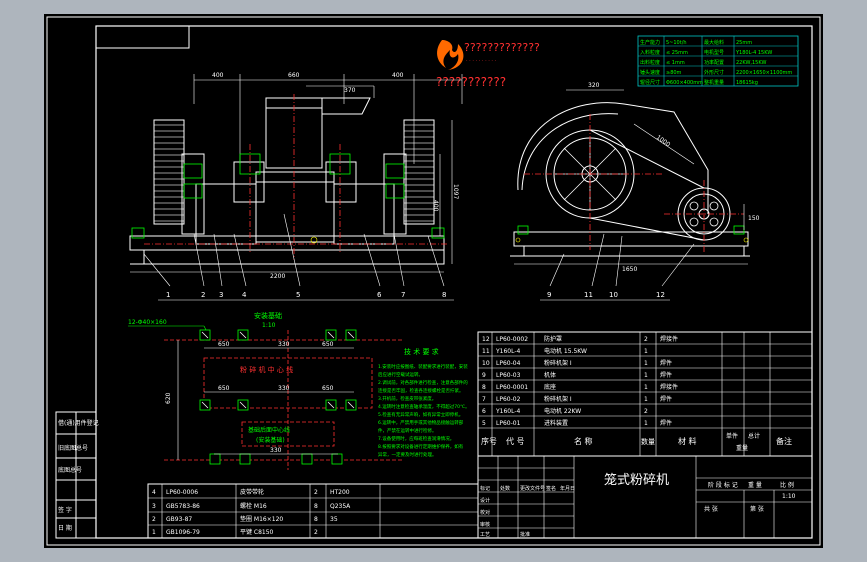  I want to click on lower-r1-c0: 3, so click(154, 506).